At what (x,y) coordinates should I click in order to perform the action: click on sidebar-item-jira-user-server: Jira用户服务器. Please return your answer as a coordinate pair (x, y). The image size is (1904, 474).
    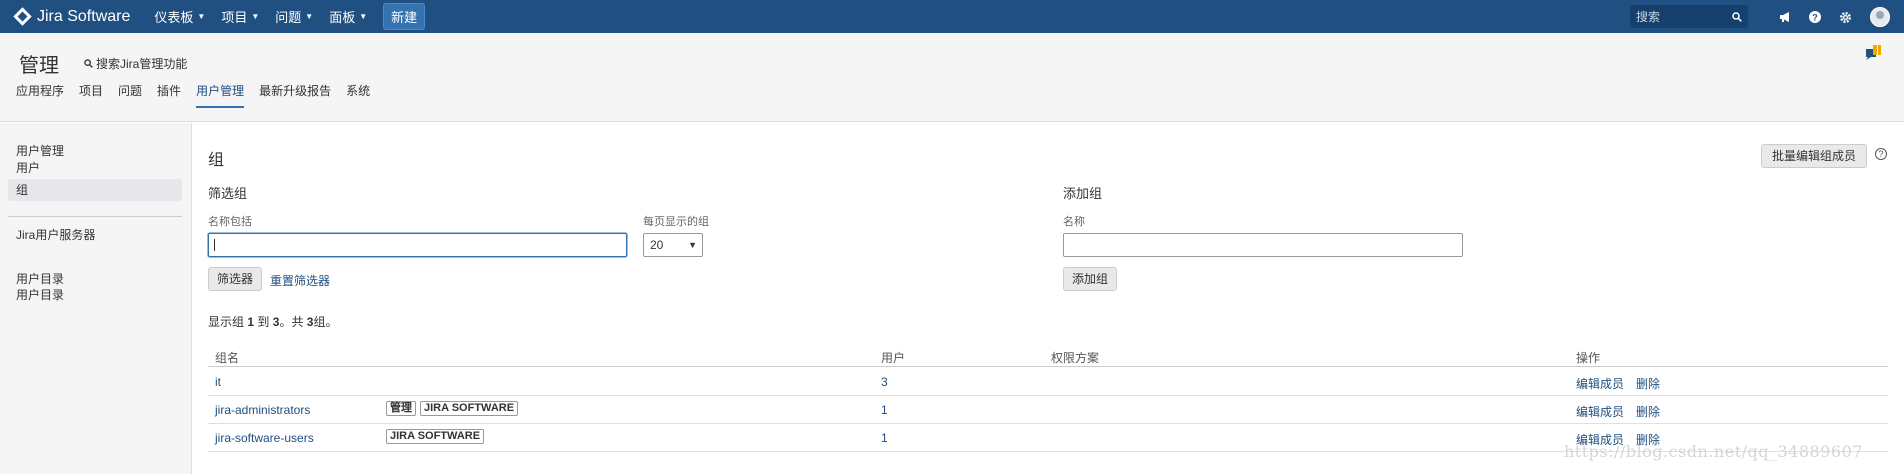
    Looking at the image, I should click on (95, 235).